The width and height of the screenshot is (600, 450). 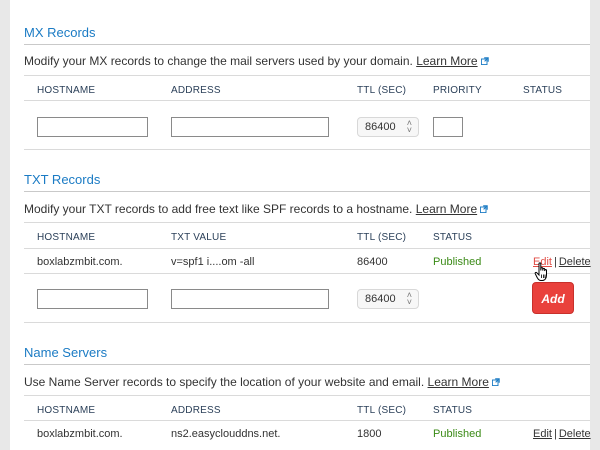 What do you see at coordinates (446, 61) in the screenshot?
I see `mx-learn-more-link: Learn More` at bounding box center [446, 61].